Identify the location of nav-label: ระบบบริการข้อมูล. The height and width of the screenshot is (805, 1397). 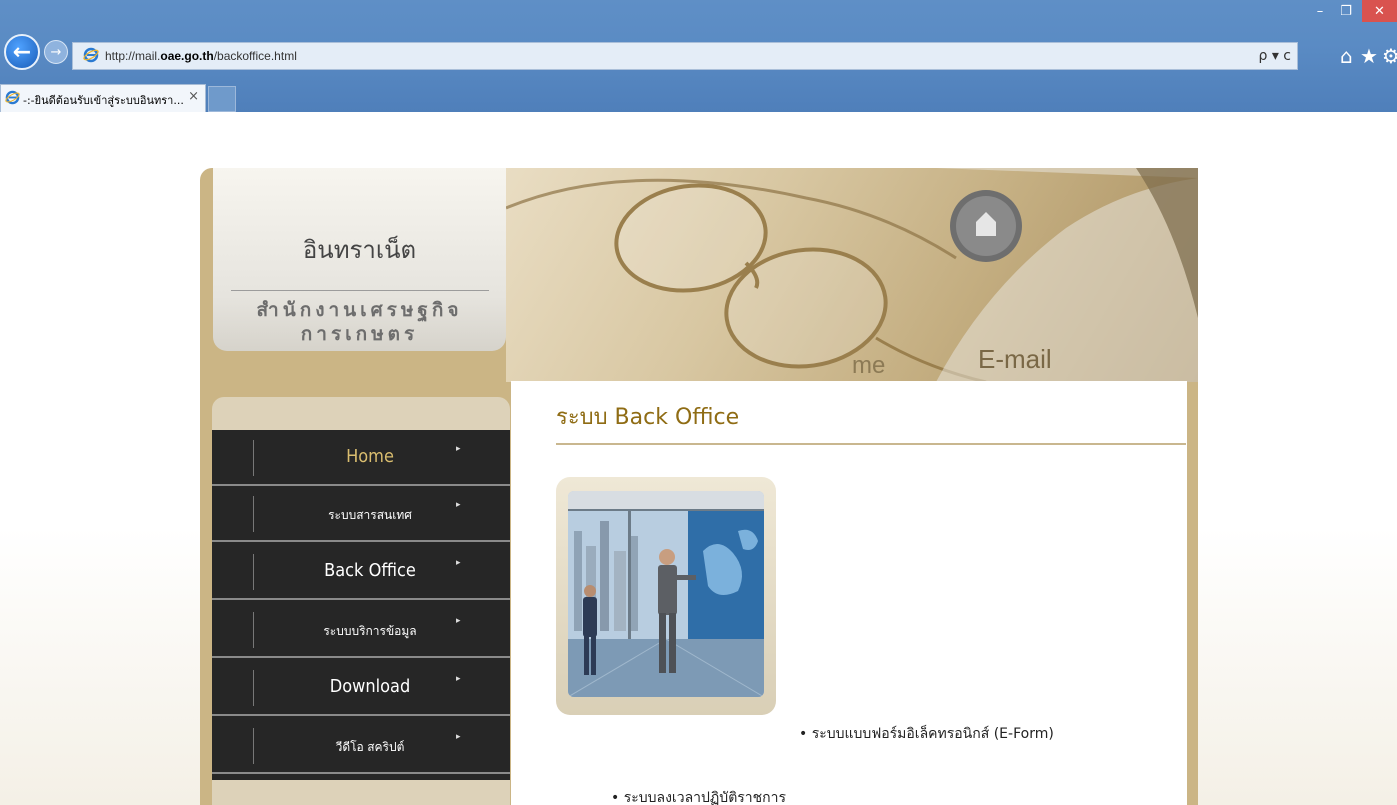
(370, 631).